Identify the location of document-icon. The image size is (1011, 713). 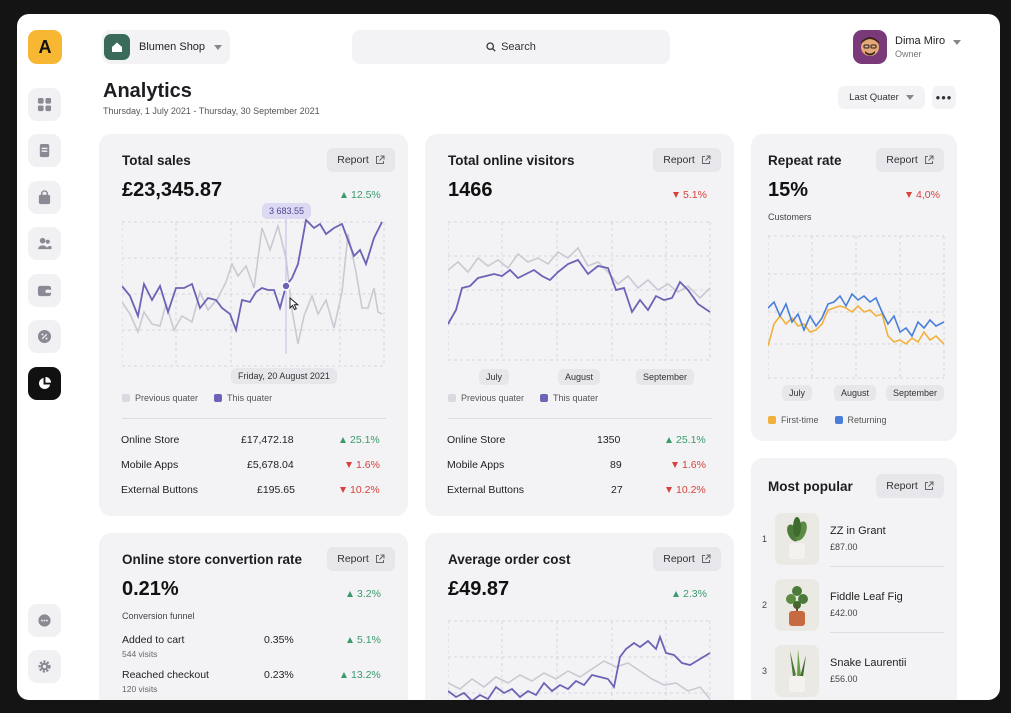
(44, 150).